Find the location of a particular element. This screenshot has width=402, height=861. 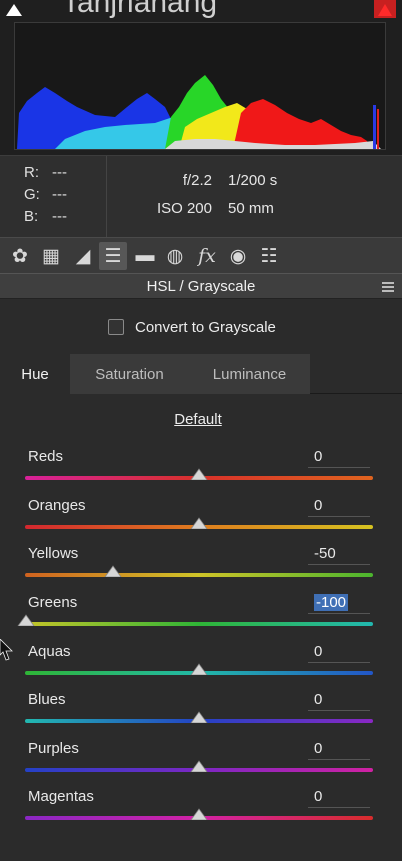

aperture-value: f/2.2 is located at coordinates (197, 180).